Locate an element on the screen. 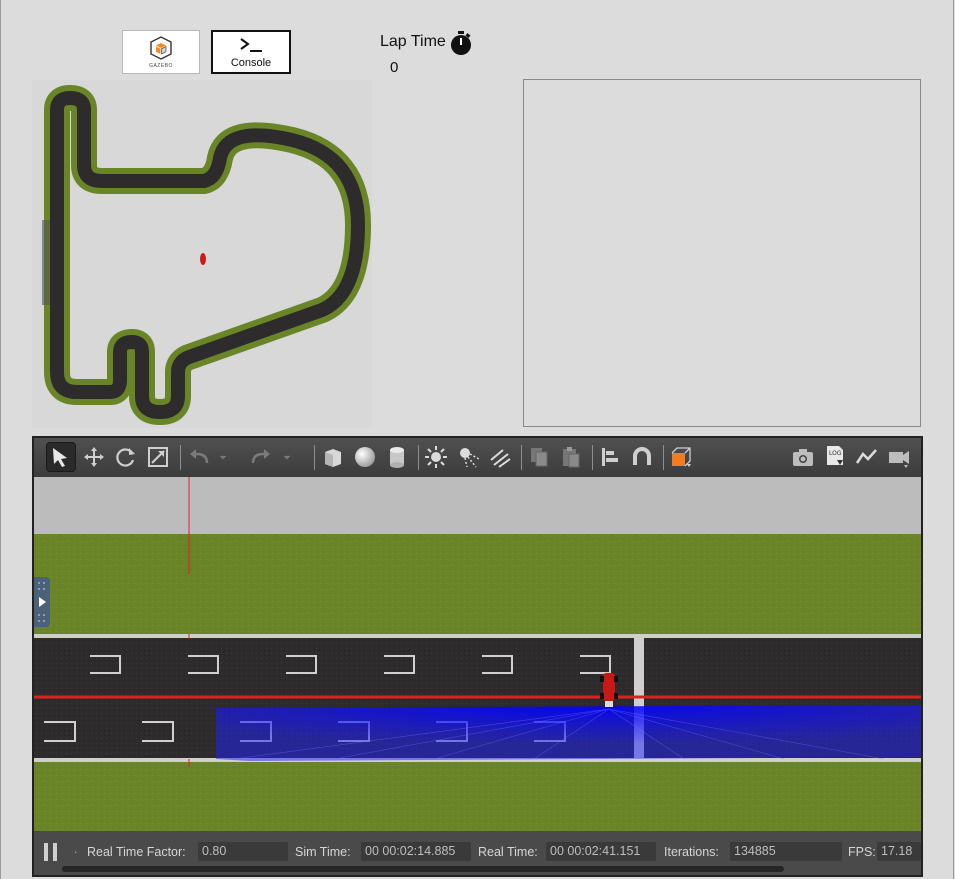 The width and height of the screenshot is (955, 879). view-cube-icon is located at coordinates (681, 457).